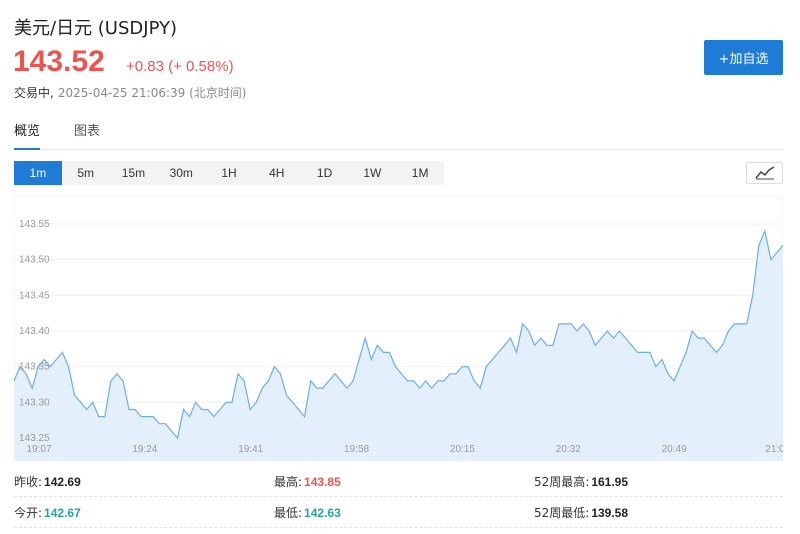 The height and width of the screenshot is (534, 800). I want to click on stat-open: 今开: 142.67, so click(47, 513).